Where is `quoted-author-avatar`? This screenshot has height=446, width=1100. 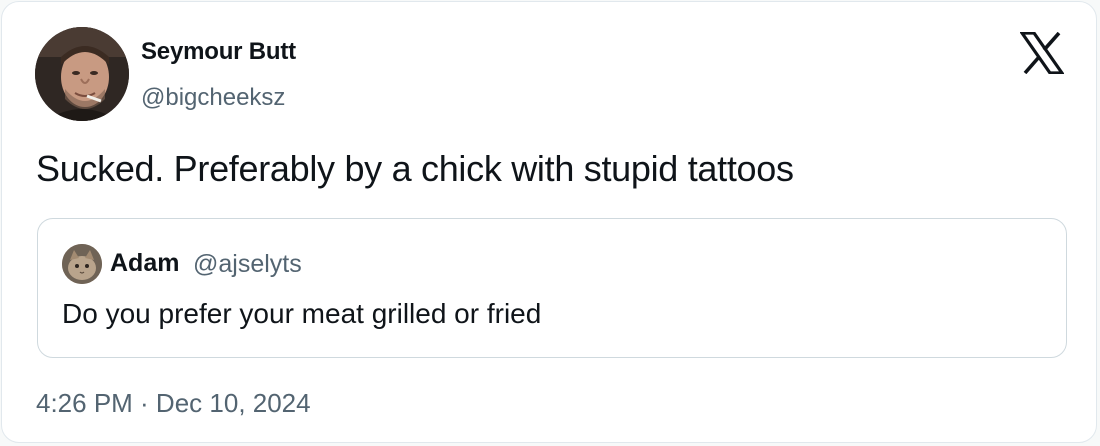 quoted-author-avatar is located at coordinates (82, 264).